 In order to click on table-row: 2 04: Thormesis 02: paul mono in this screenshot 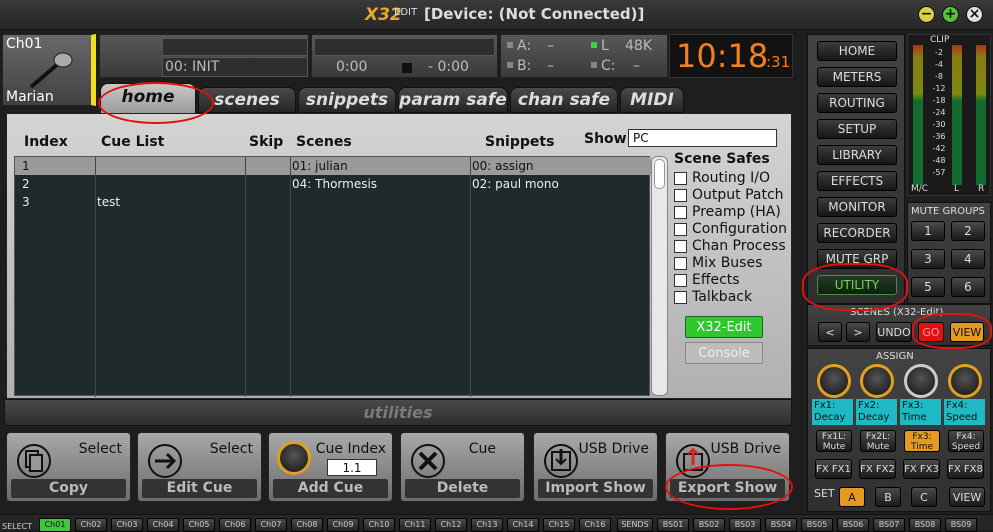, I will do `click(333, 184)`.